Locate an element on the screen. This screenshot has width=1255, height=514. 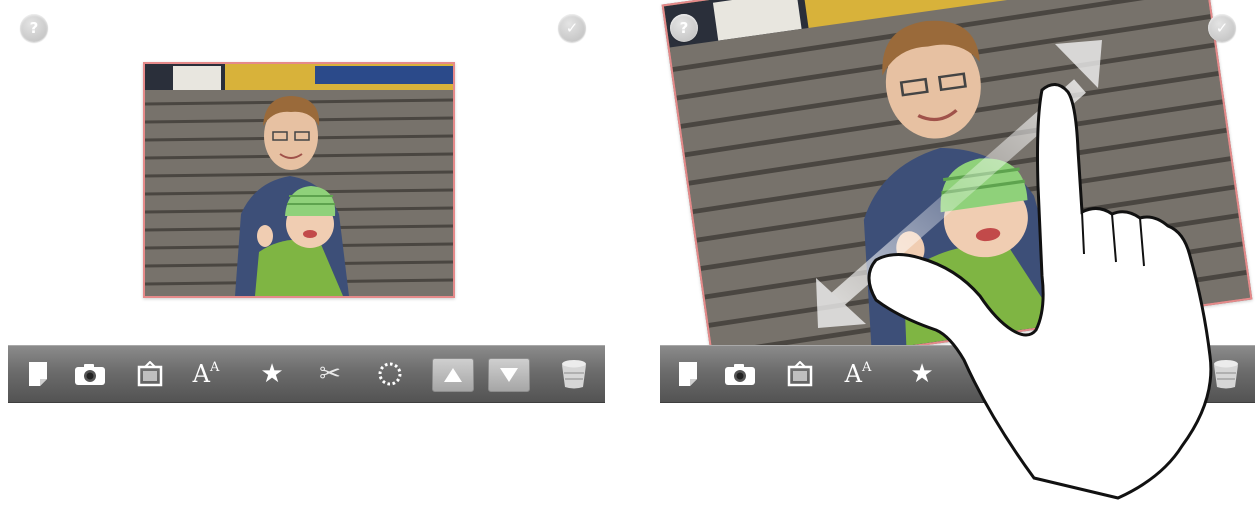
spinner-icon is located at coordinates (390, 374).